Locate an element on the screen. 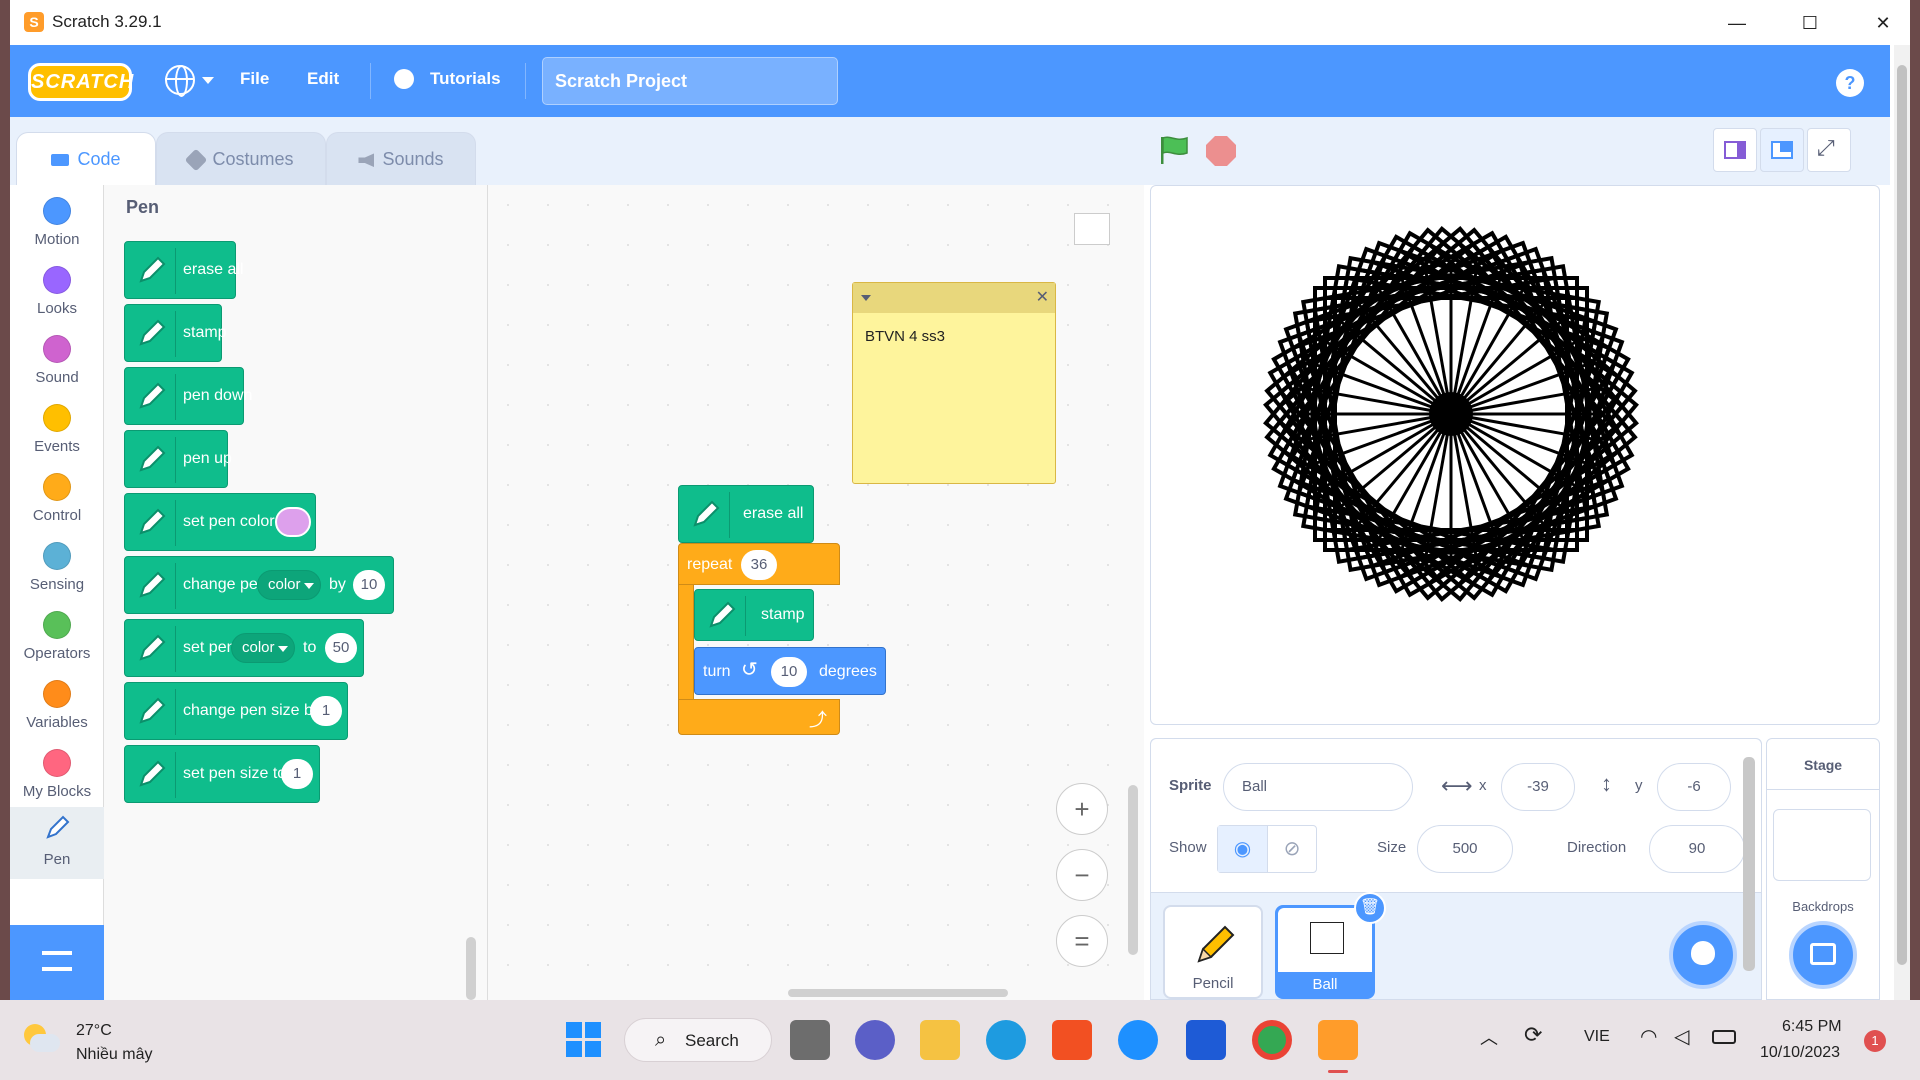  window-scrollbar-thumb is located at coordinates (1902, 515).